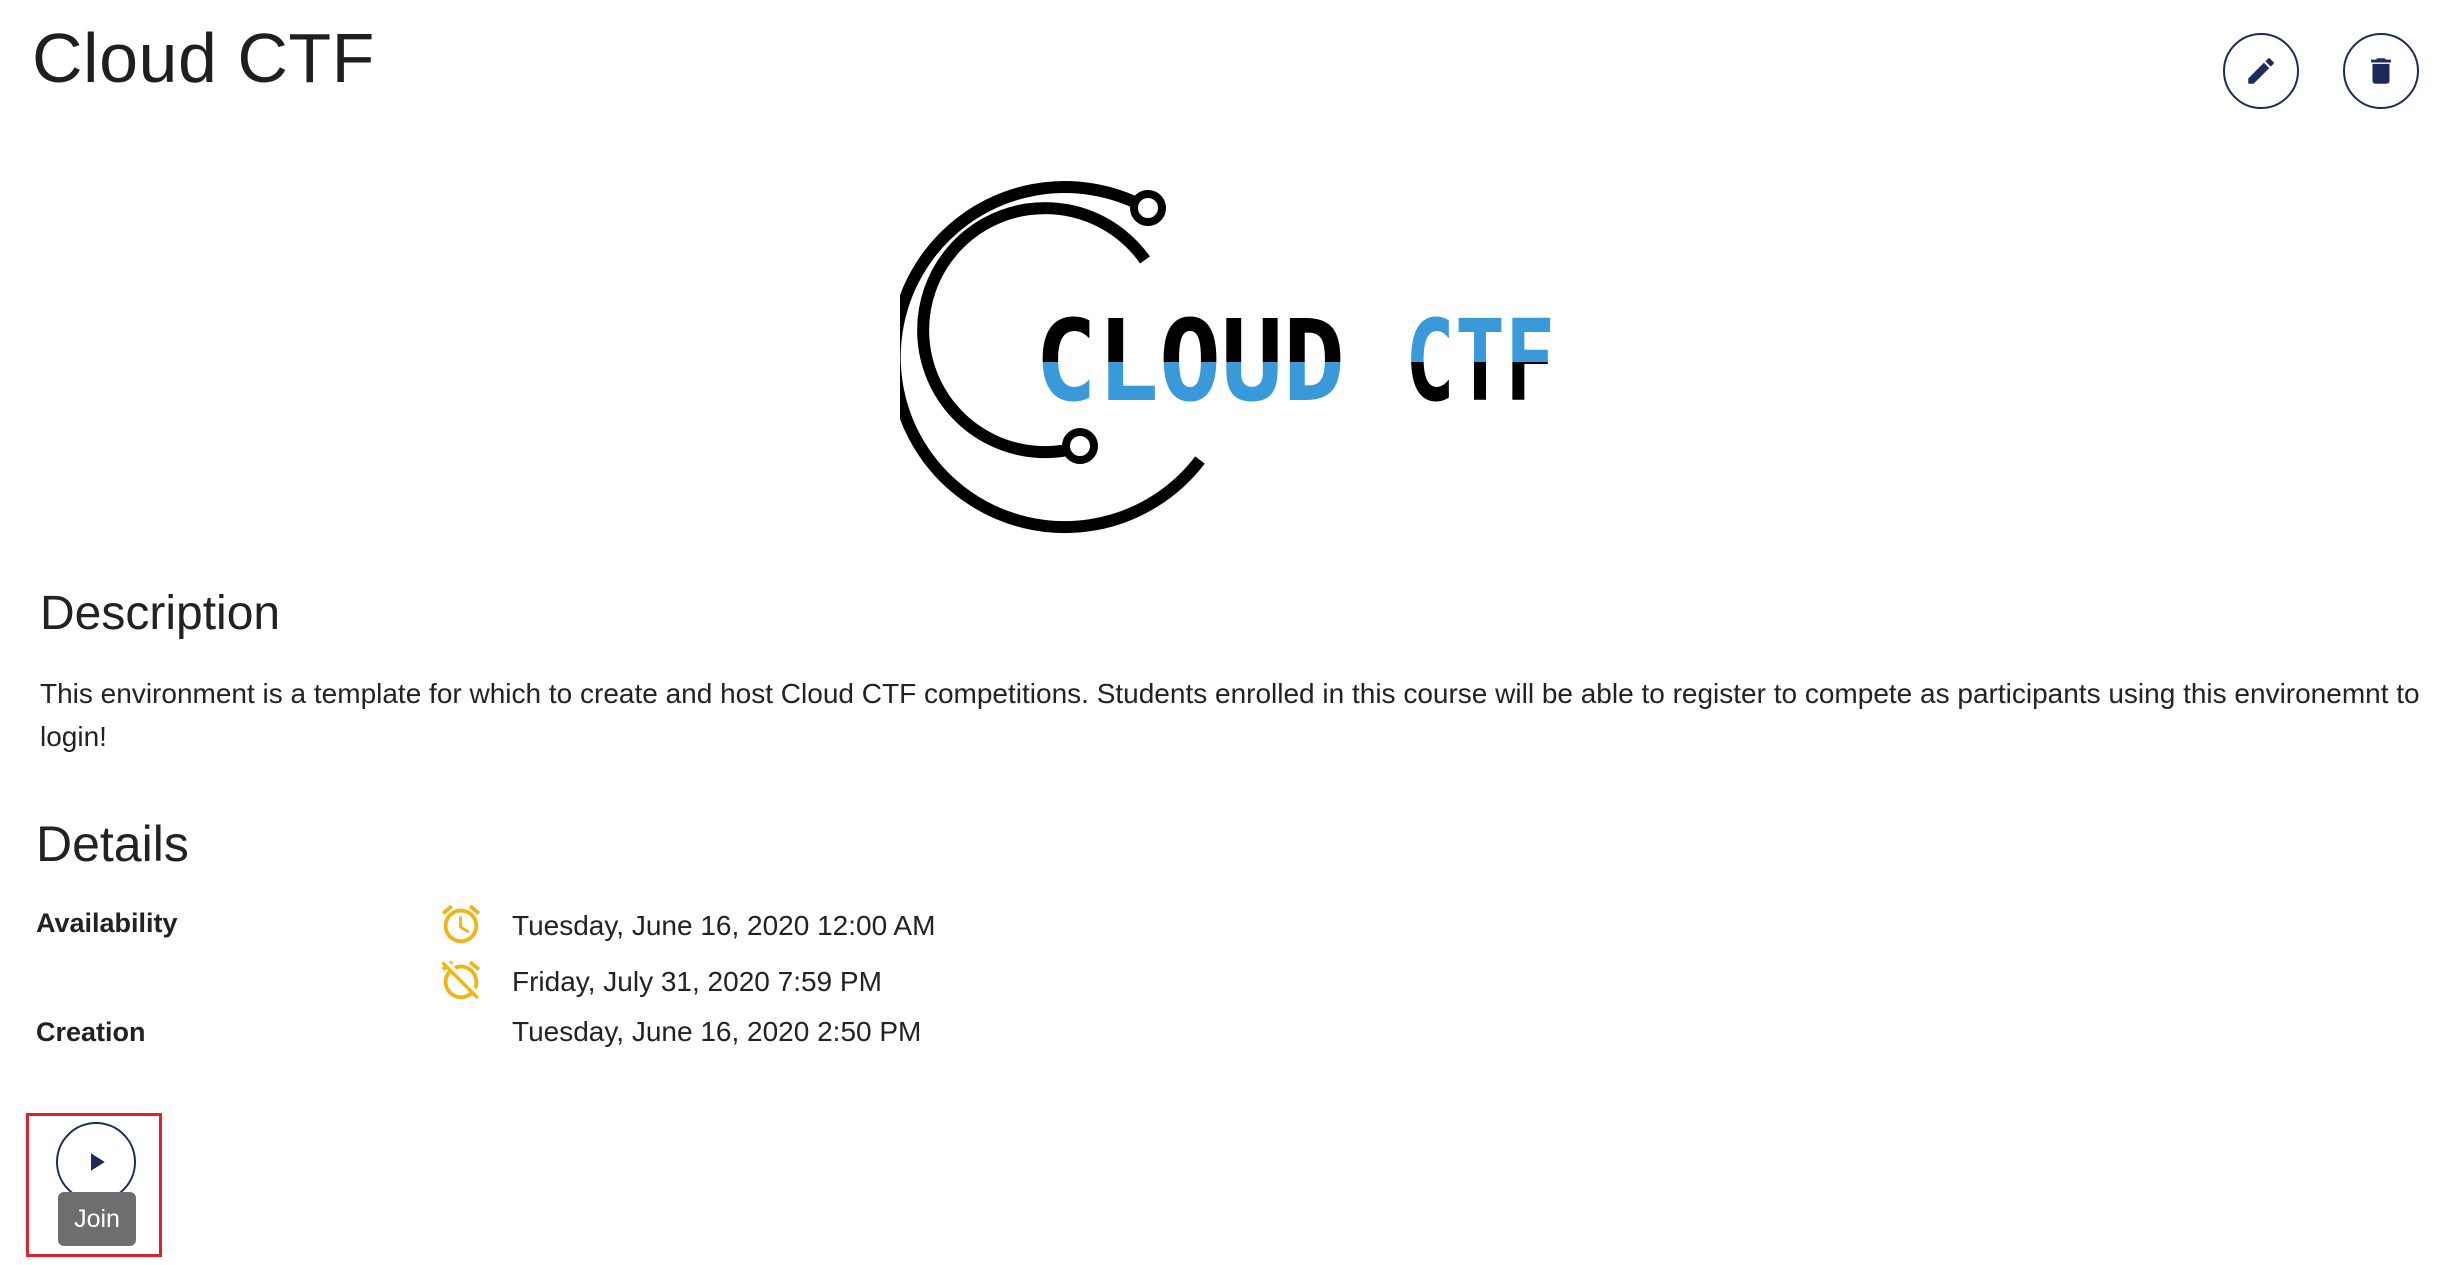 The width and height of the screenshot is (2446, 1265). I want to click on join-button, so click(96, 1162).